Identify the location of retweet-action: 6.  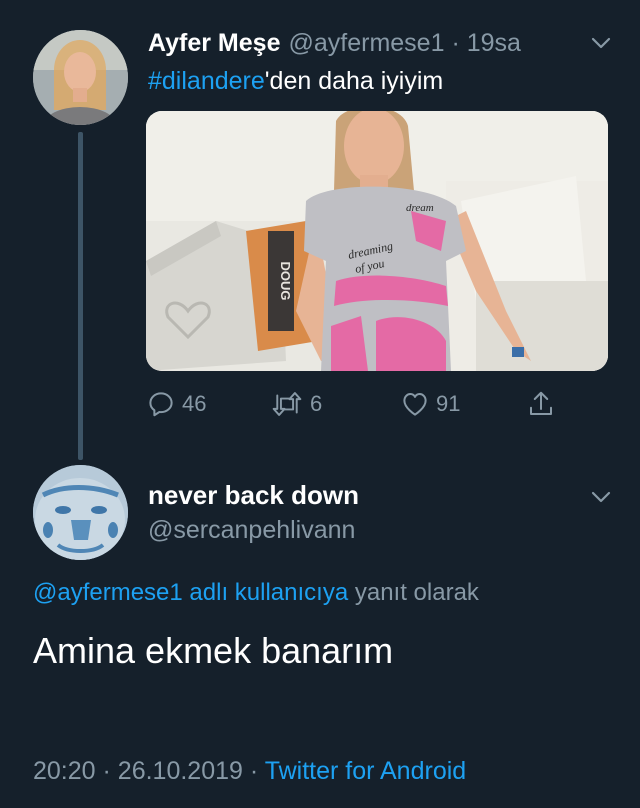
(296, 404).